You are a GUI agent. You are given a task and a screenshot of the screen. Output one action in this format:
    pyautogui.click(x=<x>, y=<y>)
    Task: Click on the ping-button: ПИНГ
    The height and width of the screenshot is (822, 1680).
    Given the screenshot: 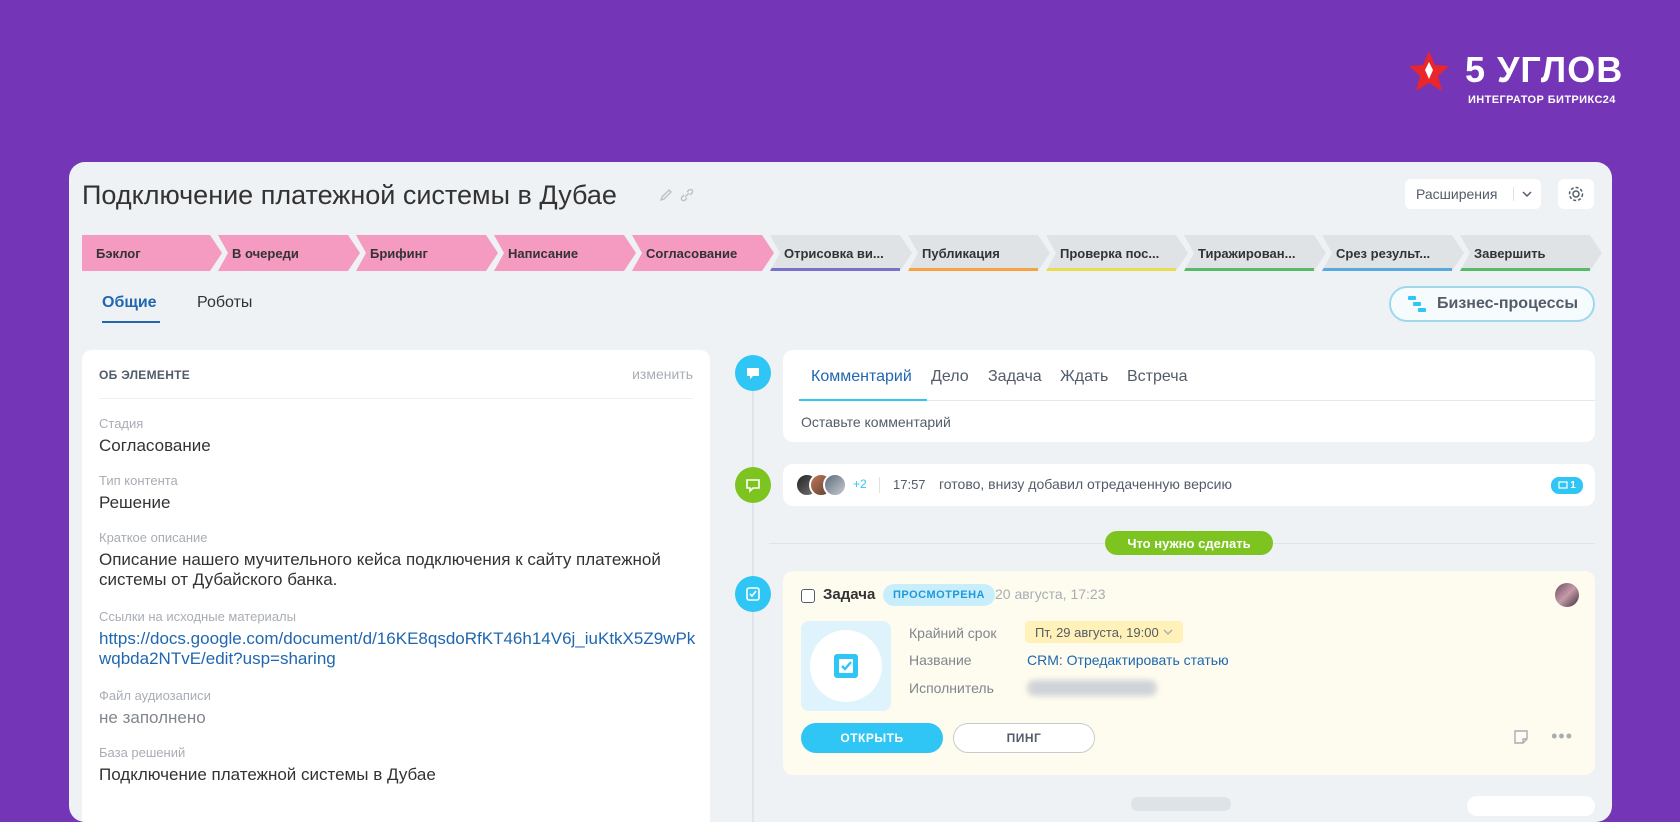 What is the action you would take?
    pyautogui.click(x=1024, y=738)
    